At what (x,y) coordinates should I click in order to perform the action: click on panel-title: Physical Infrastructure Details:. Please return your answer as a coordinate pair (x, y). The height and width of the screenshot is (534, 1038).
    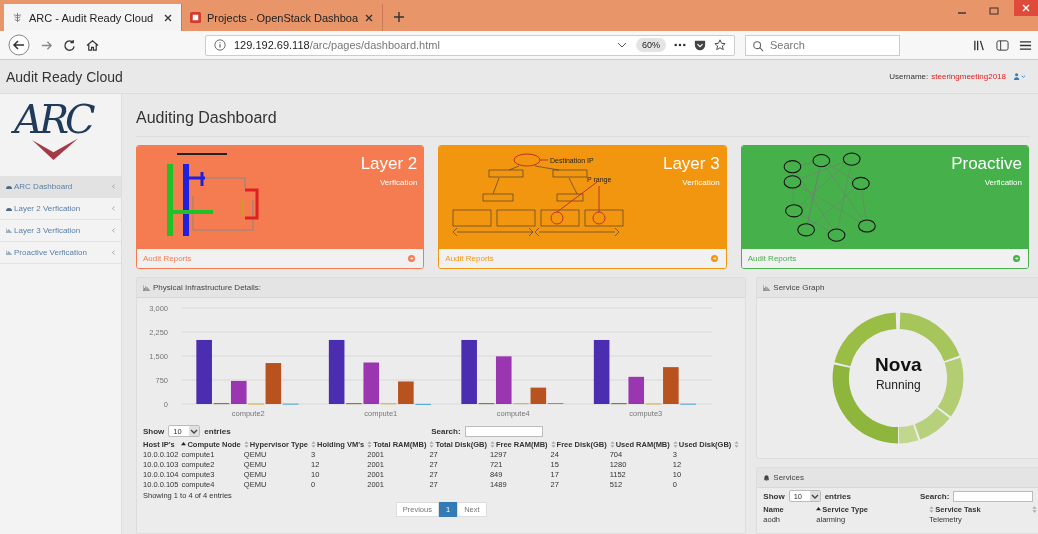
    Looking at the image, I should click on (207, 287).